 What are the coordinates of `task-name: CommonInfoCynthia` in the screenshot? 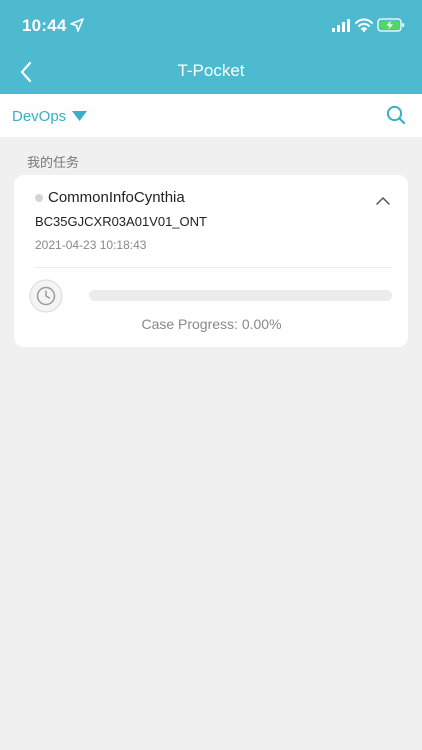 It's located at (116, 197).